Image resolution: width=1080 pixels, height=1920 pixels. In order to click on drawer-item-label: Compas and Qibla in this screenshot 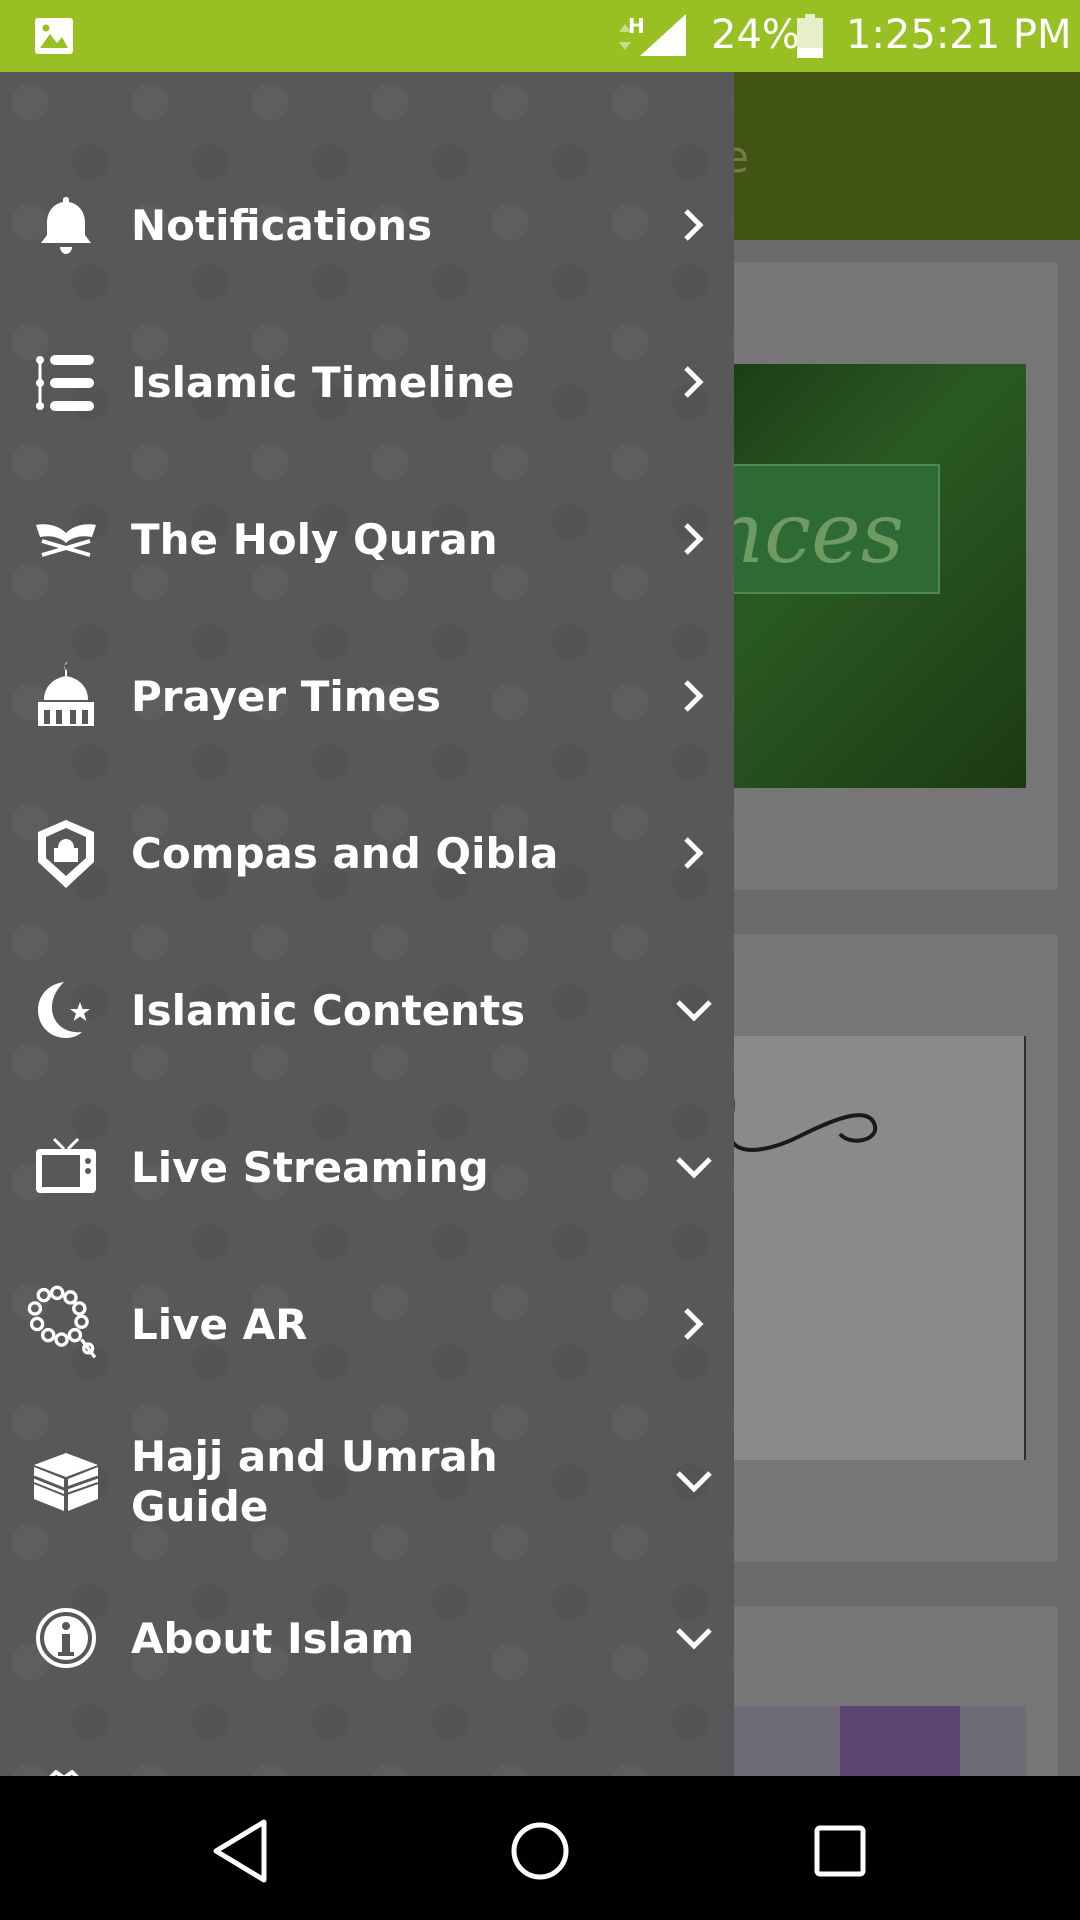, I will do `click(345, 853)`.